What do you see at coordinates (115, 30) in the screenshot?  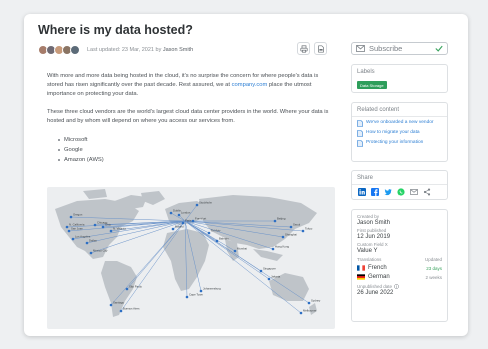 I see `page-title: Where is my data hosted?` at bounding box center [115, 30].